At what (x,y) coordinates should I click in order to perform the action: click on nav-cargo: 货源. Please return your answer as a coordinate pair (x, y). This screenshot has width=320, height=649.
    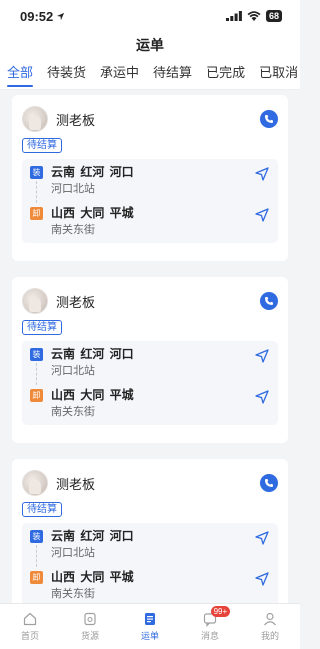
    Looking at the image, I should click on (90, 626).